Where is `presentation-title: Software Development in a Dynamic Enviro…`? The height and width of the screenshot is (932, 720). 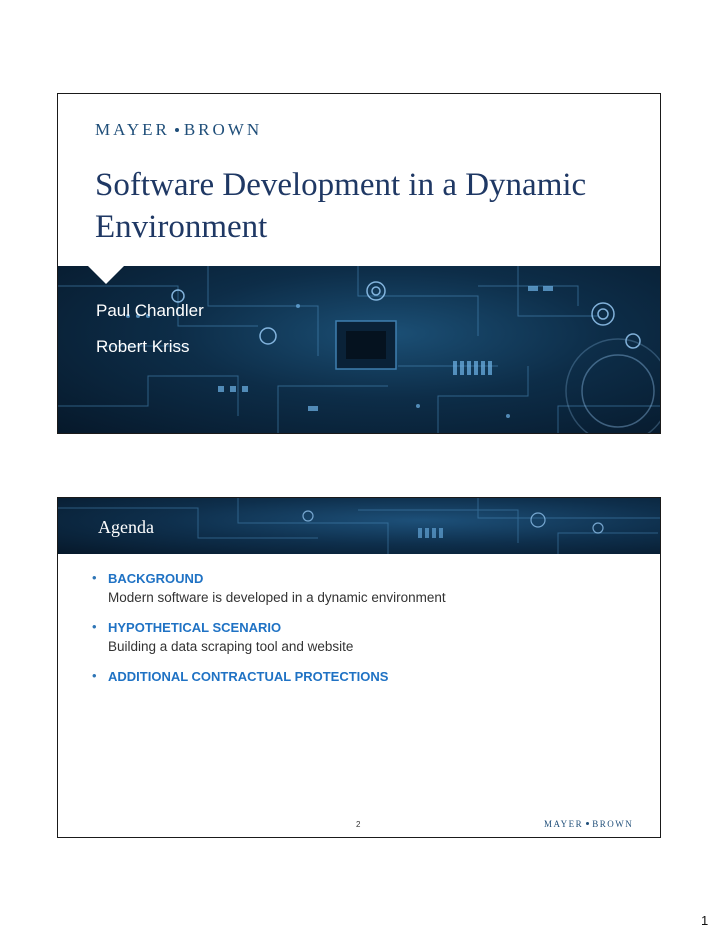 presentation-title: Software Development in a Dynamic Enviro… is located at coordinates (341, 206).